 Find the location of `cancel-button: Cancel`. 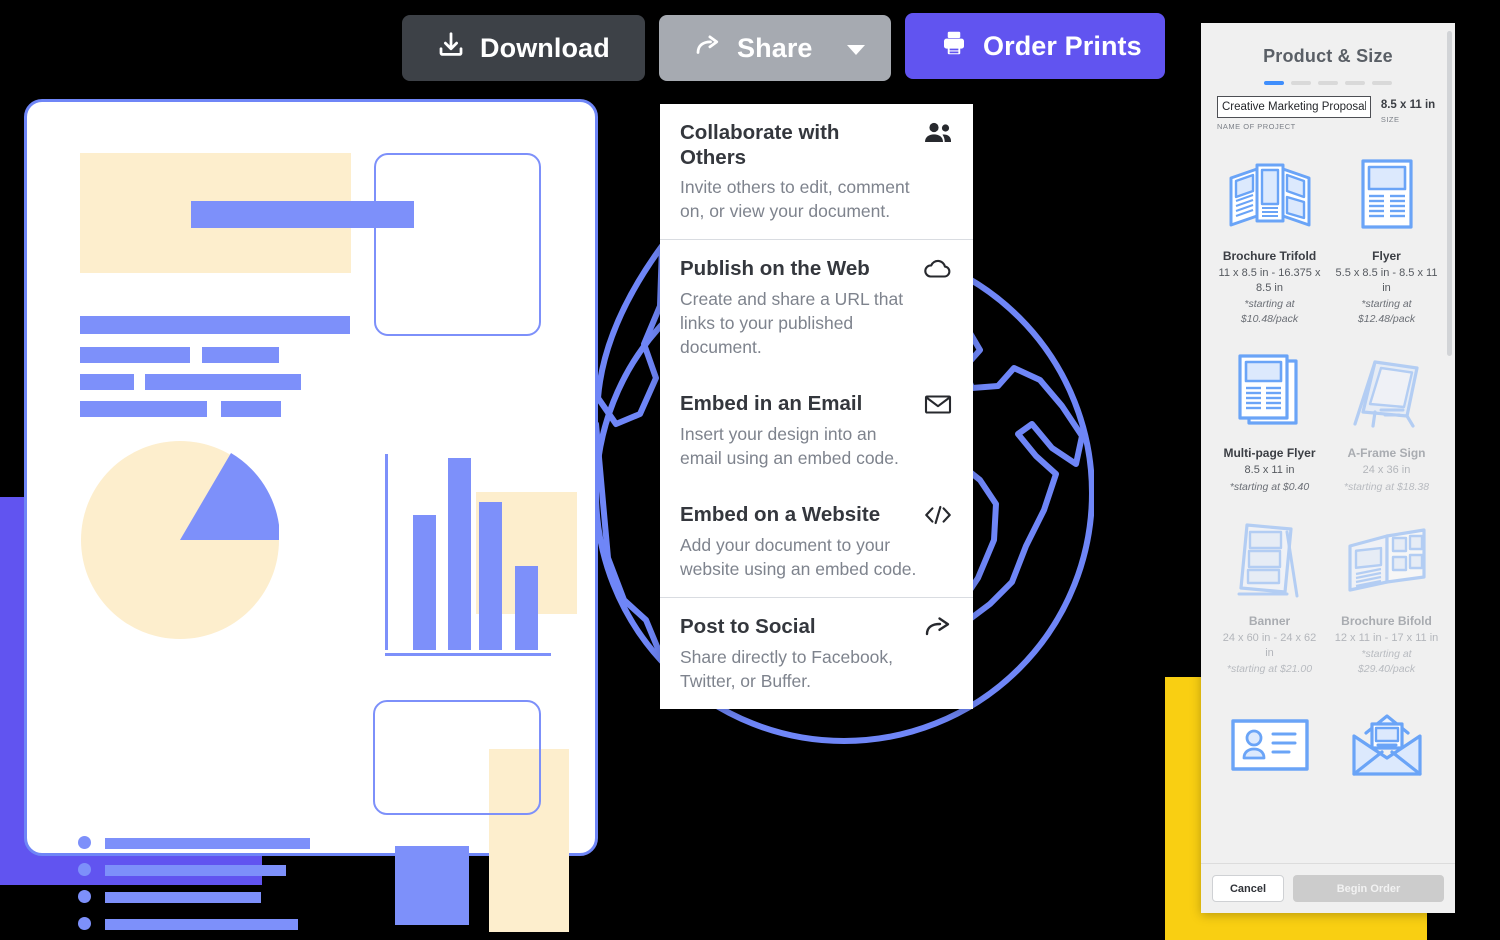

cancel-button: Cancel is located at coordinates (1248, 888).